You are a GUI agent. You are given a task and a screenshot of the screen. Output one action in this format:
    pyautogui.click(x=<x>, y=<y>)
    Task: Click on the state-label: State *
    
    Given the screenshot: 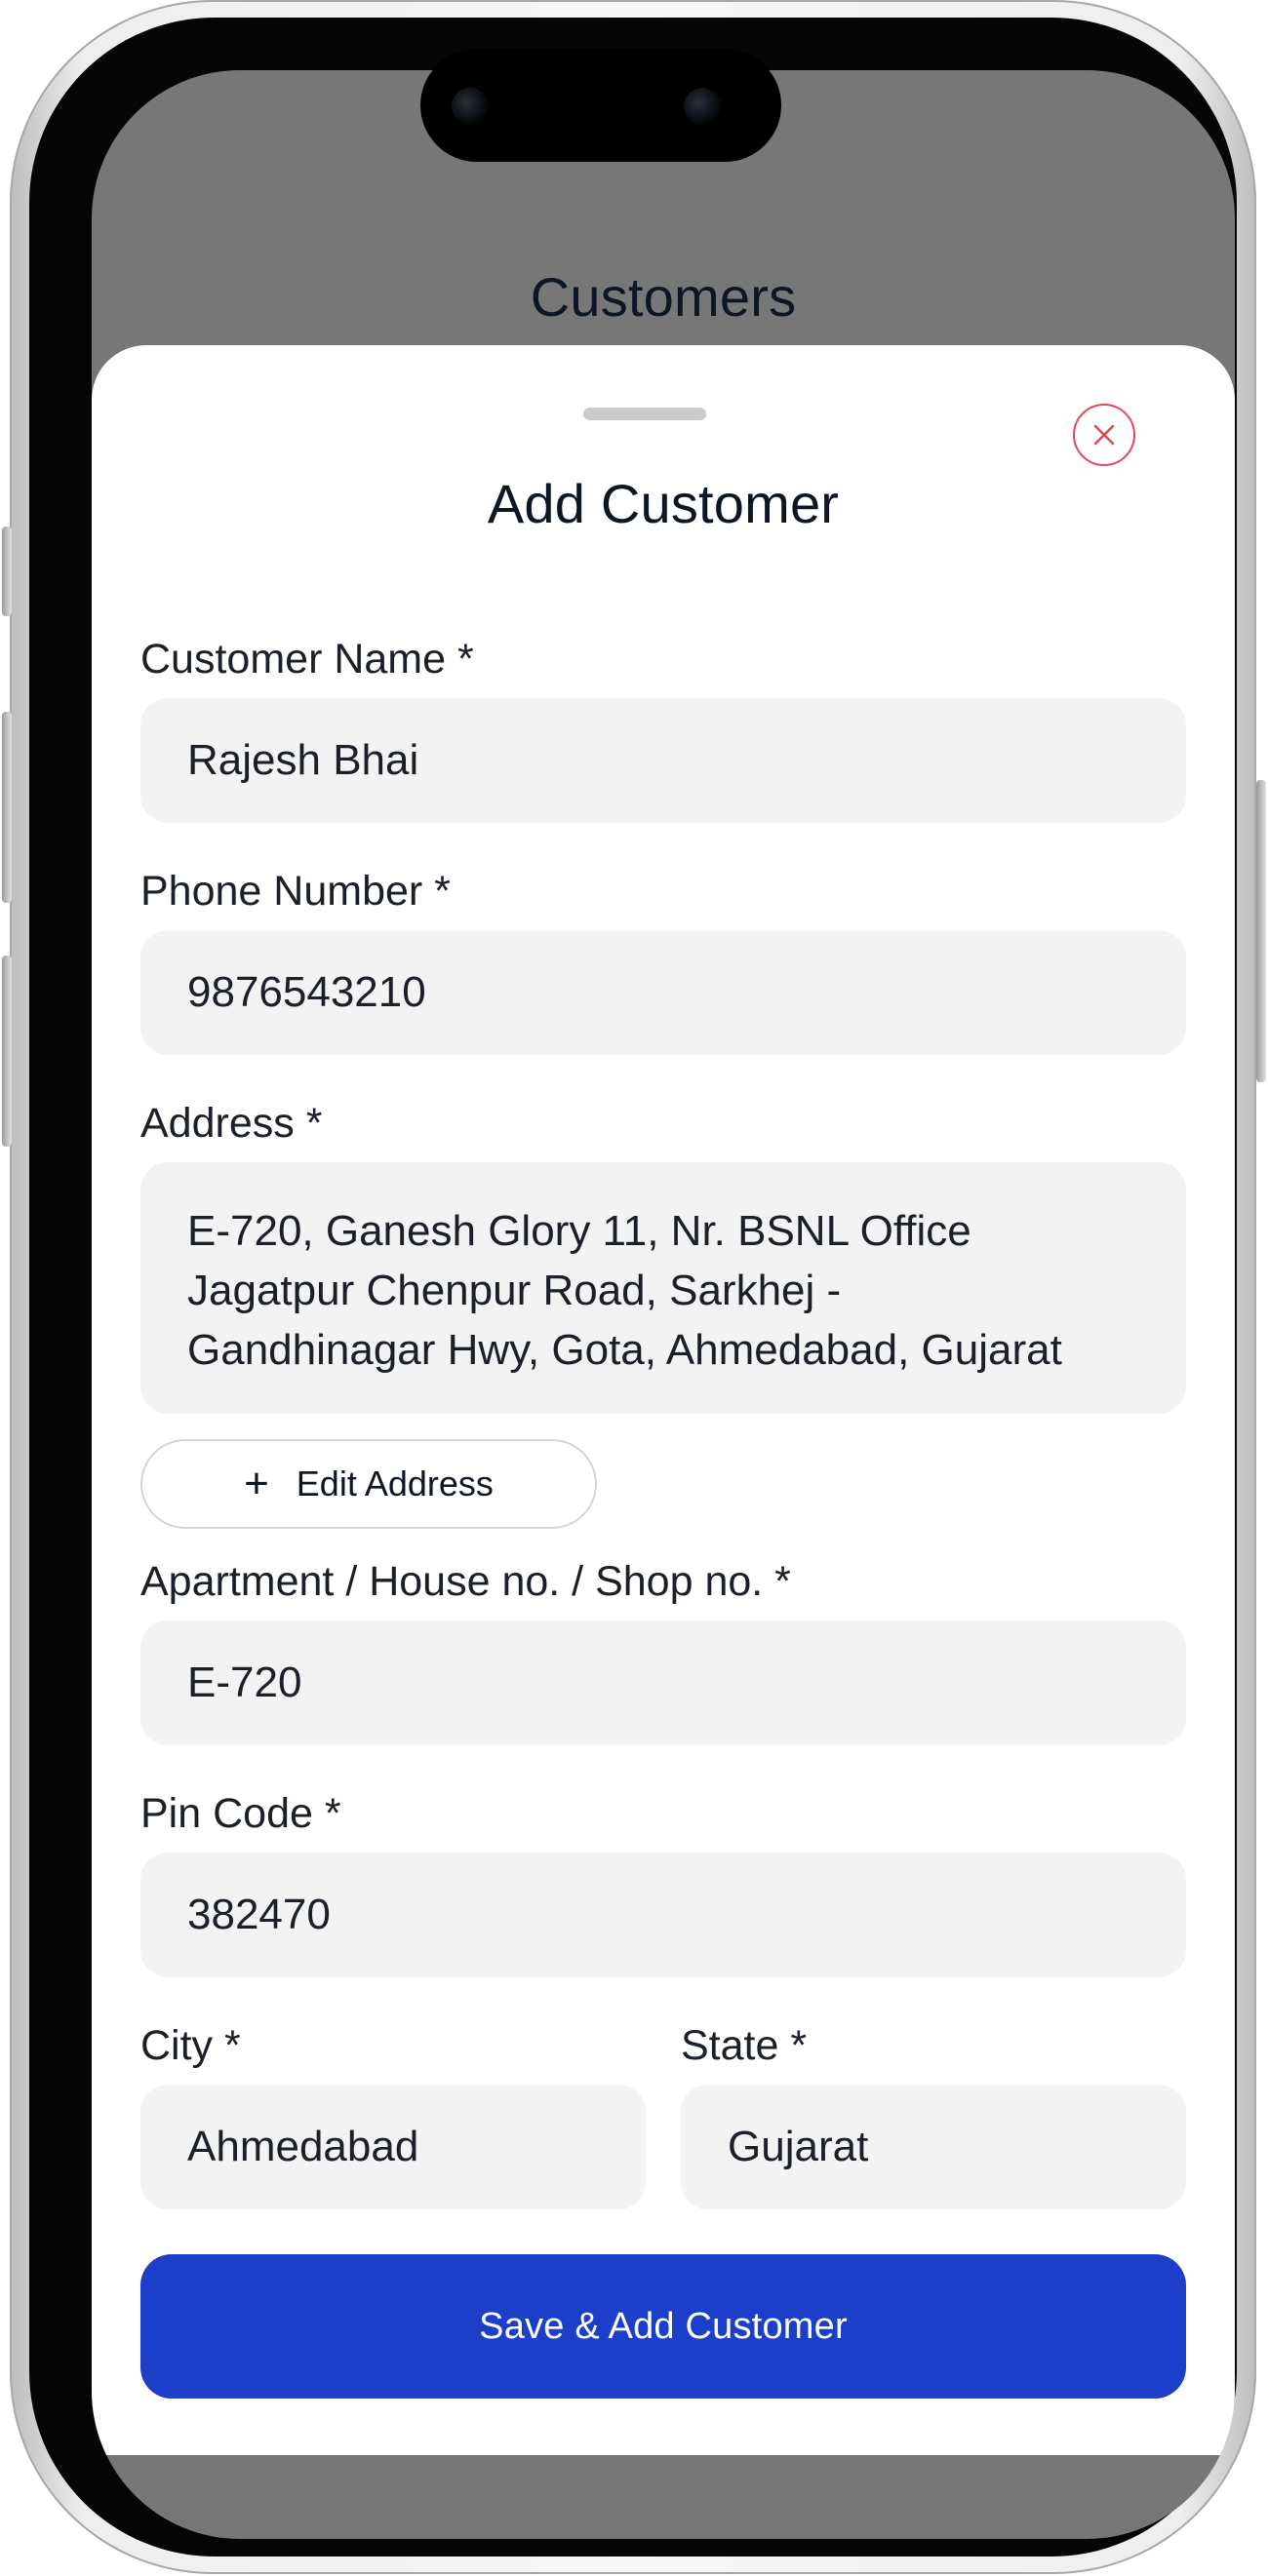 What is the action you would take?
    pyautogui.click(x=744, y=2046)
    